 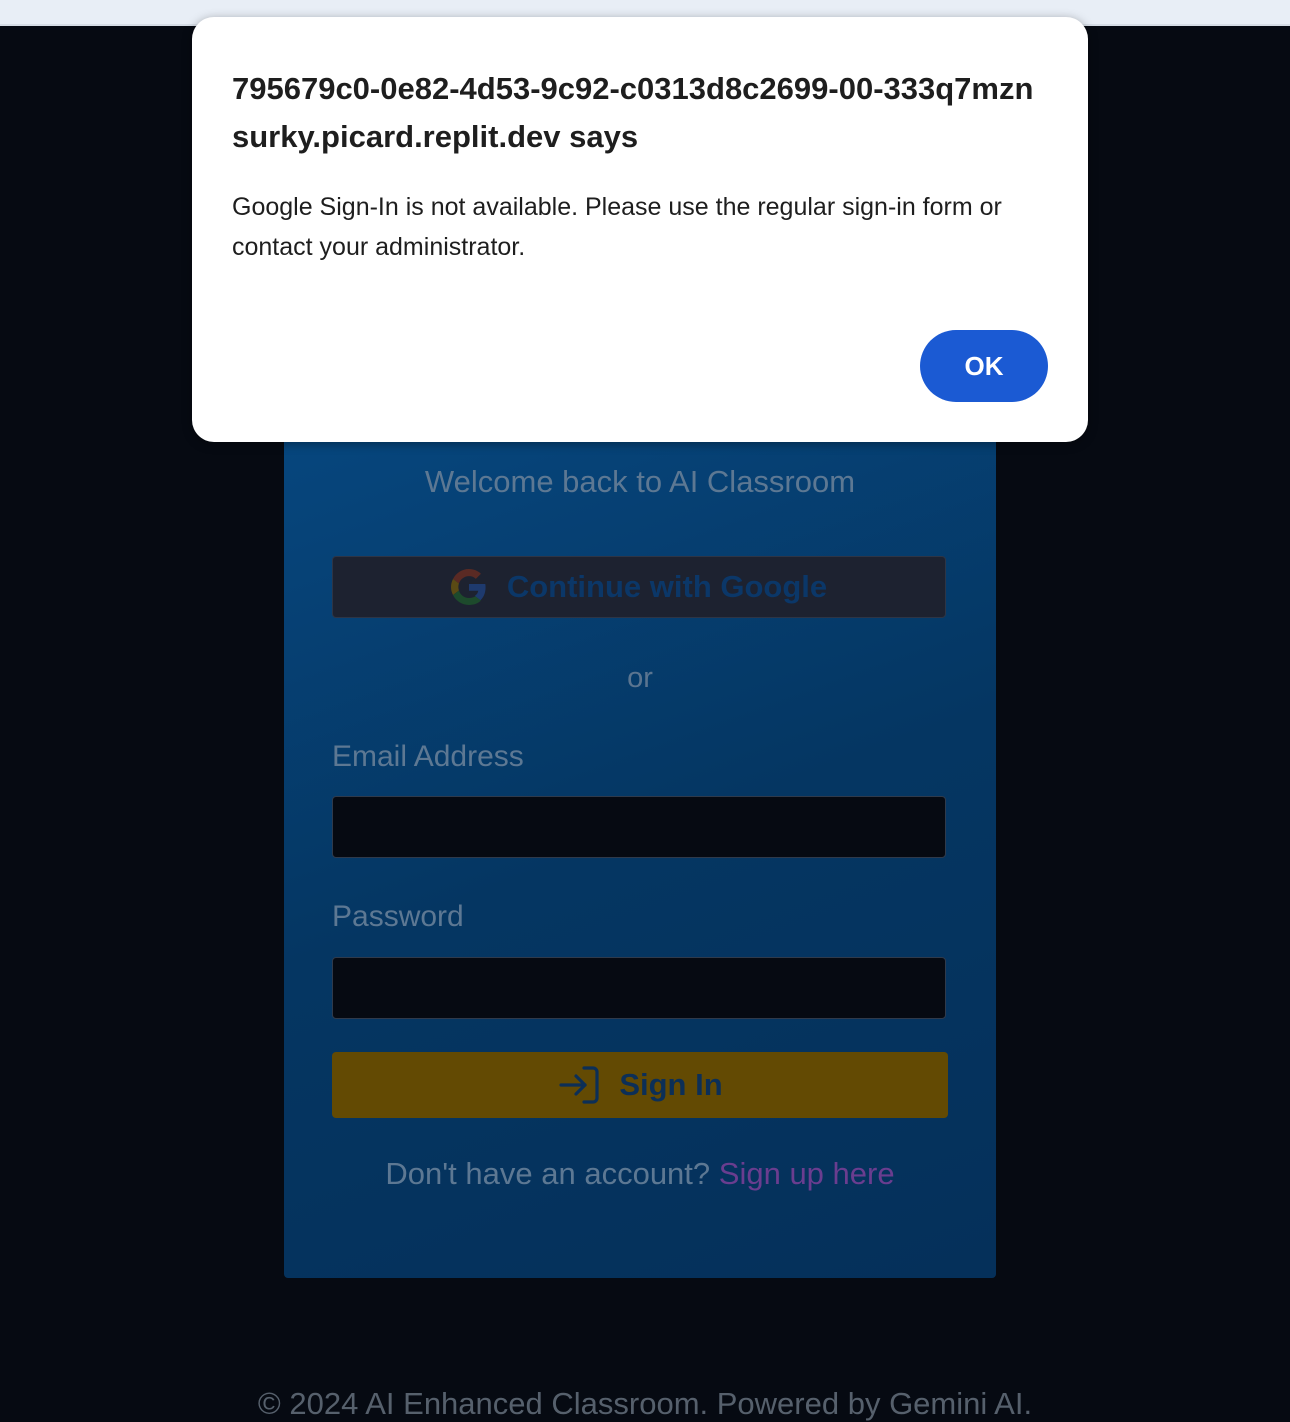 I want to click on or-divider: or, so click(x=640, y=678).